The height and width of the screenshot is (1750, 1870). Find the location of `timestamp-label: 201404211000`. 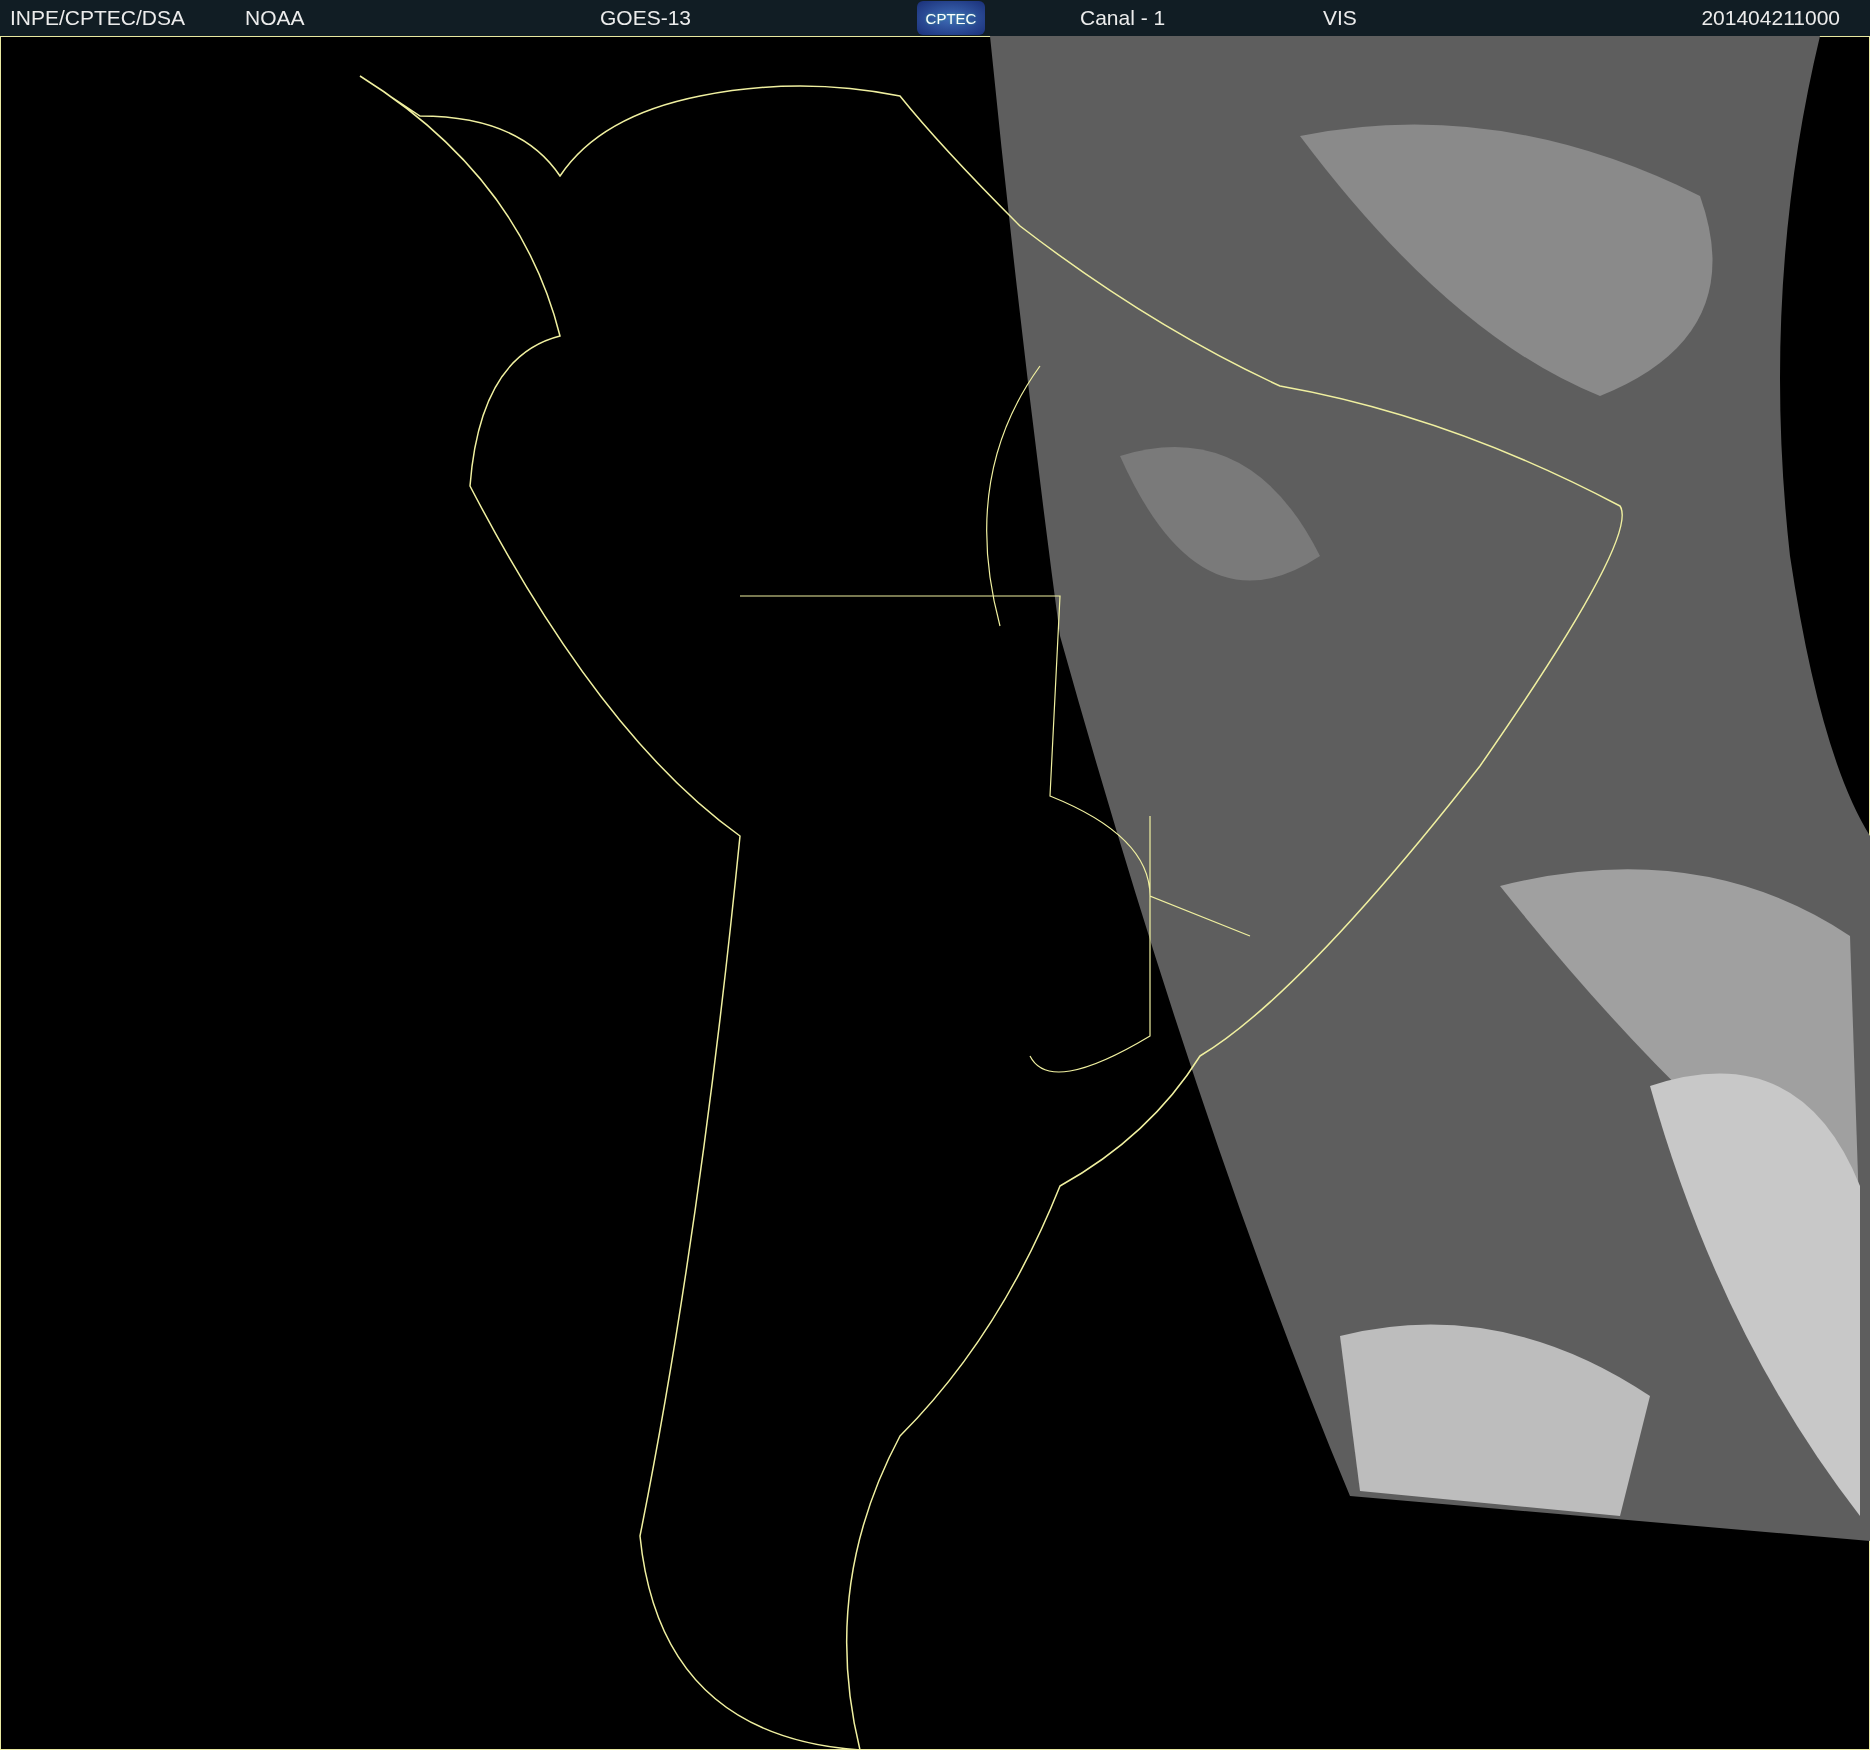

timestamp-label: 201404211000 is located at coordinates (1770, 18).